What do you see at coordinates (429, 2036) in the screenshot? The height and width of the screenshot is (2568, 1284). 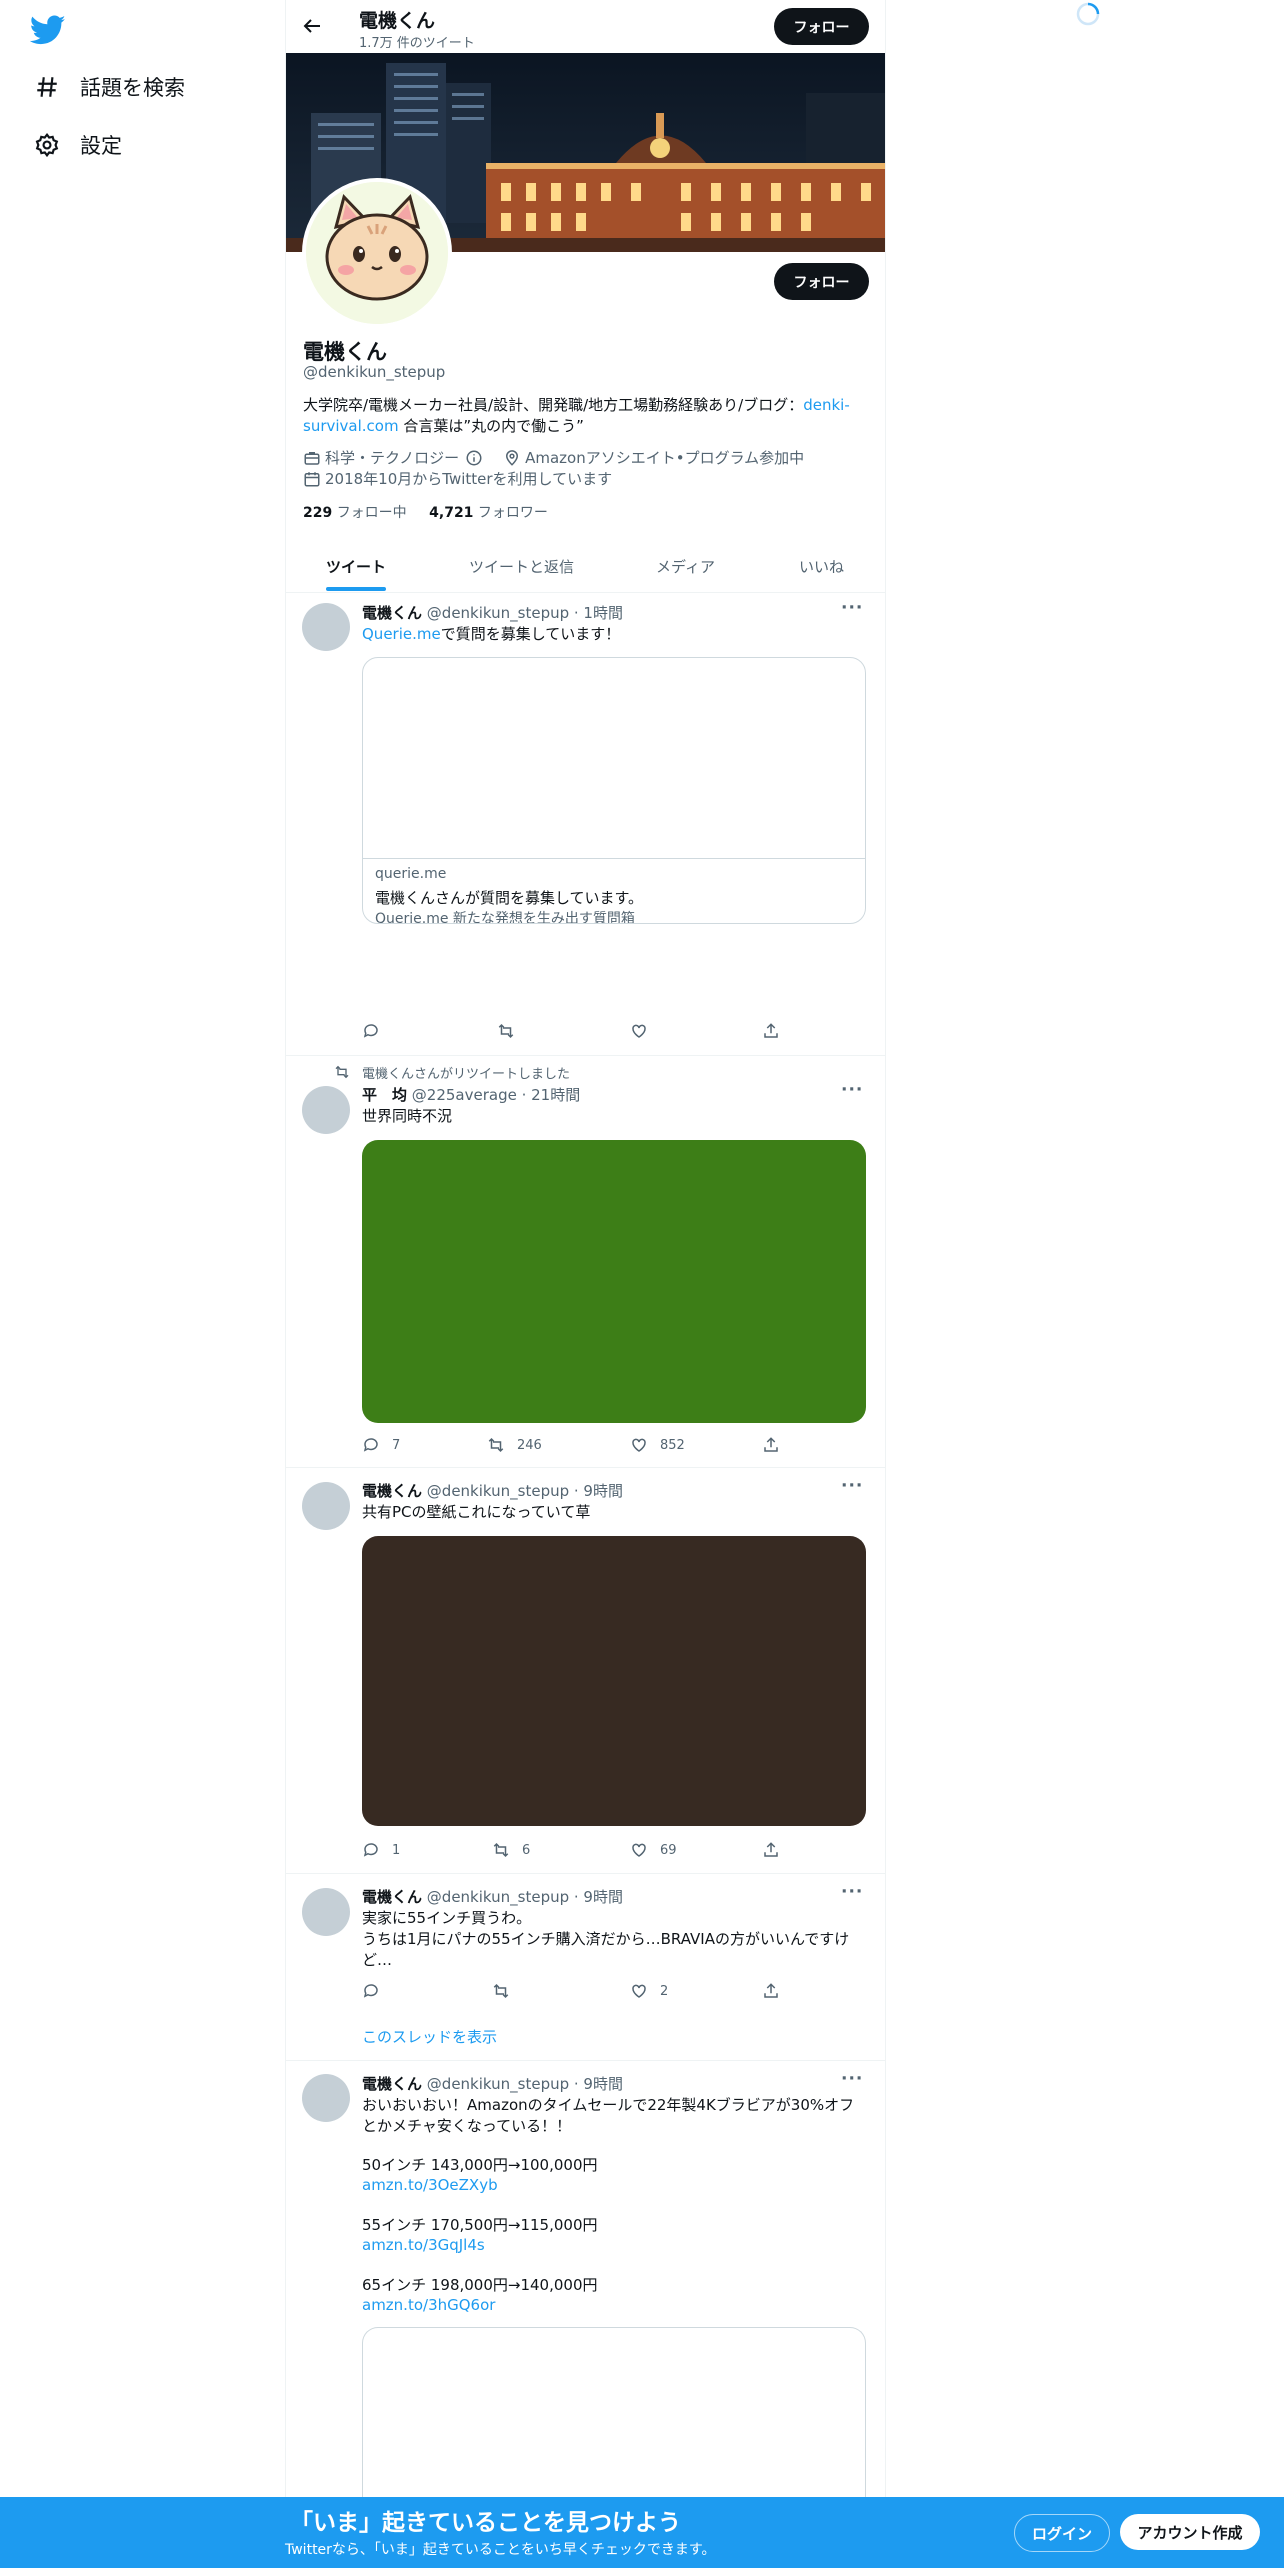 I see `show-thread-link: このスレッドを表示` at bounding box center [429, 2036].